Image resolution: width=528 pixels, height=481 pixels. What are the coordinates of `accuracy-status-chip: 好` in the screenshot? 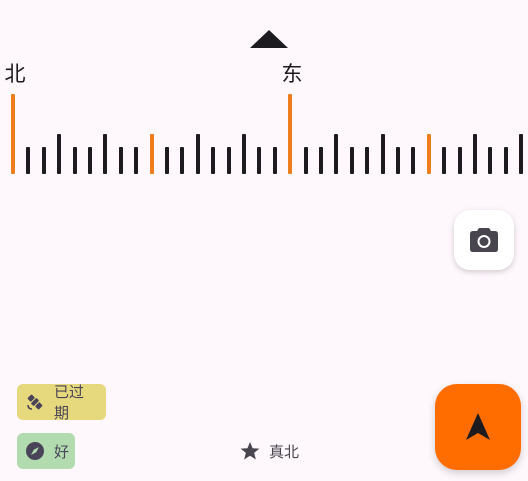 It's located at (46, 451).